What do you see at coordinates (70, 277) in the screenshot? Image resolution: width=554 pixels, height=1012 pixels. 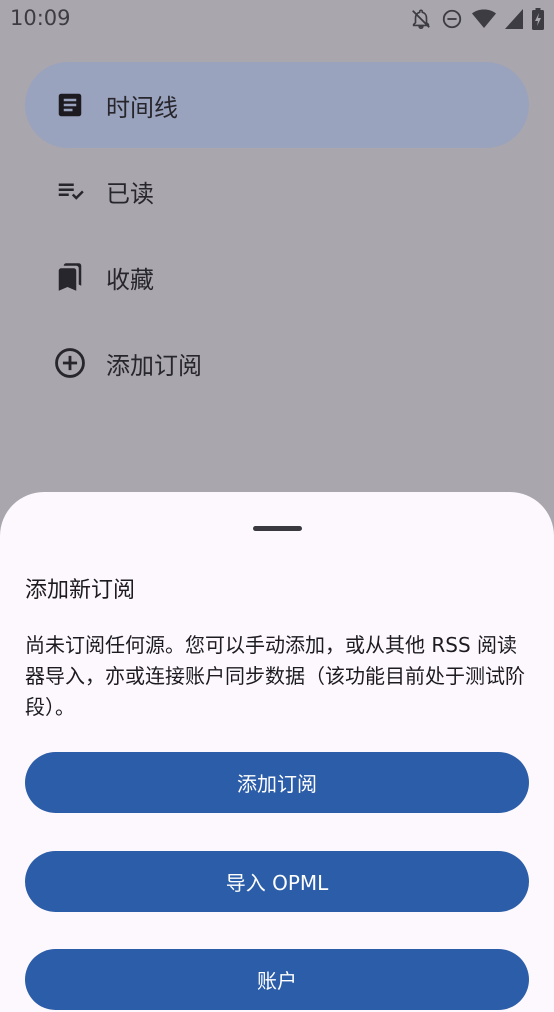 I see `bookmarks-icon` at bounding box center [70, 277].